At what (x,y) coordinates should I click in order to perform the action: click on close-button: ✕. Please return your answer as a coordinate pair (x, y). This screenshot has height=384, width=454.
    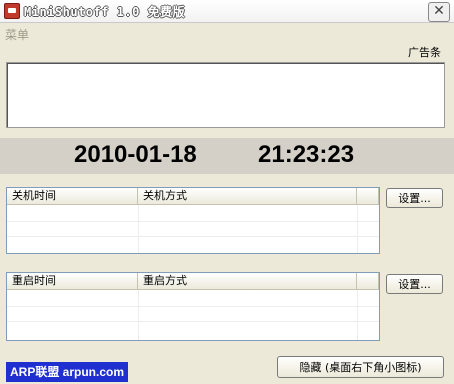
    Looking at the image, I should click on (439, 12).